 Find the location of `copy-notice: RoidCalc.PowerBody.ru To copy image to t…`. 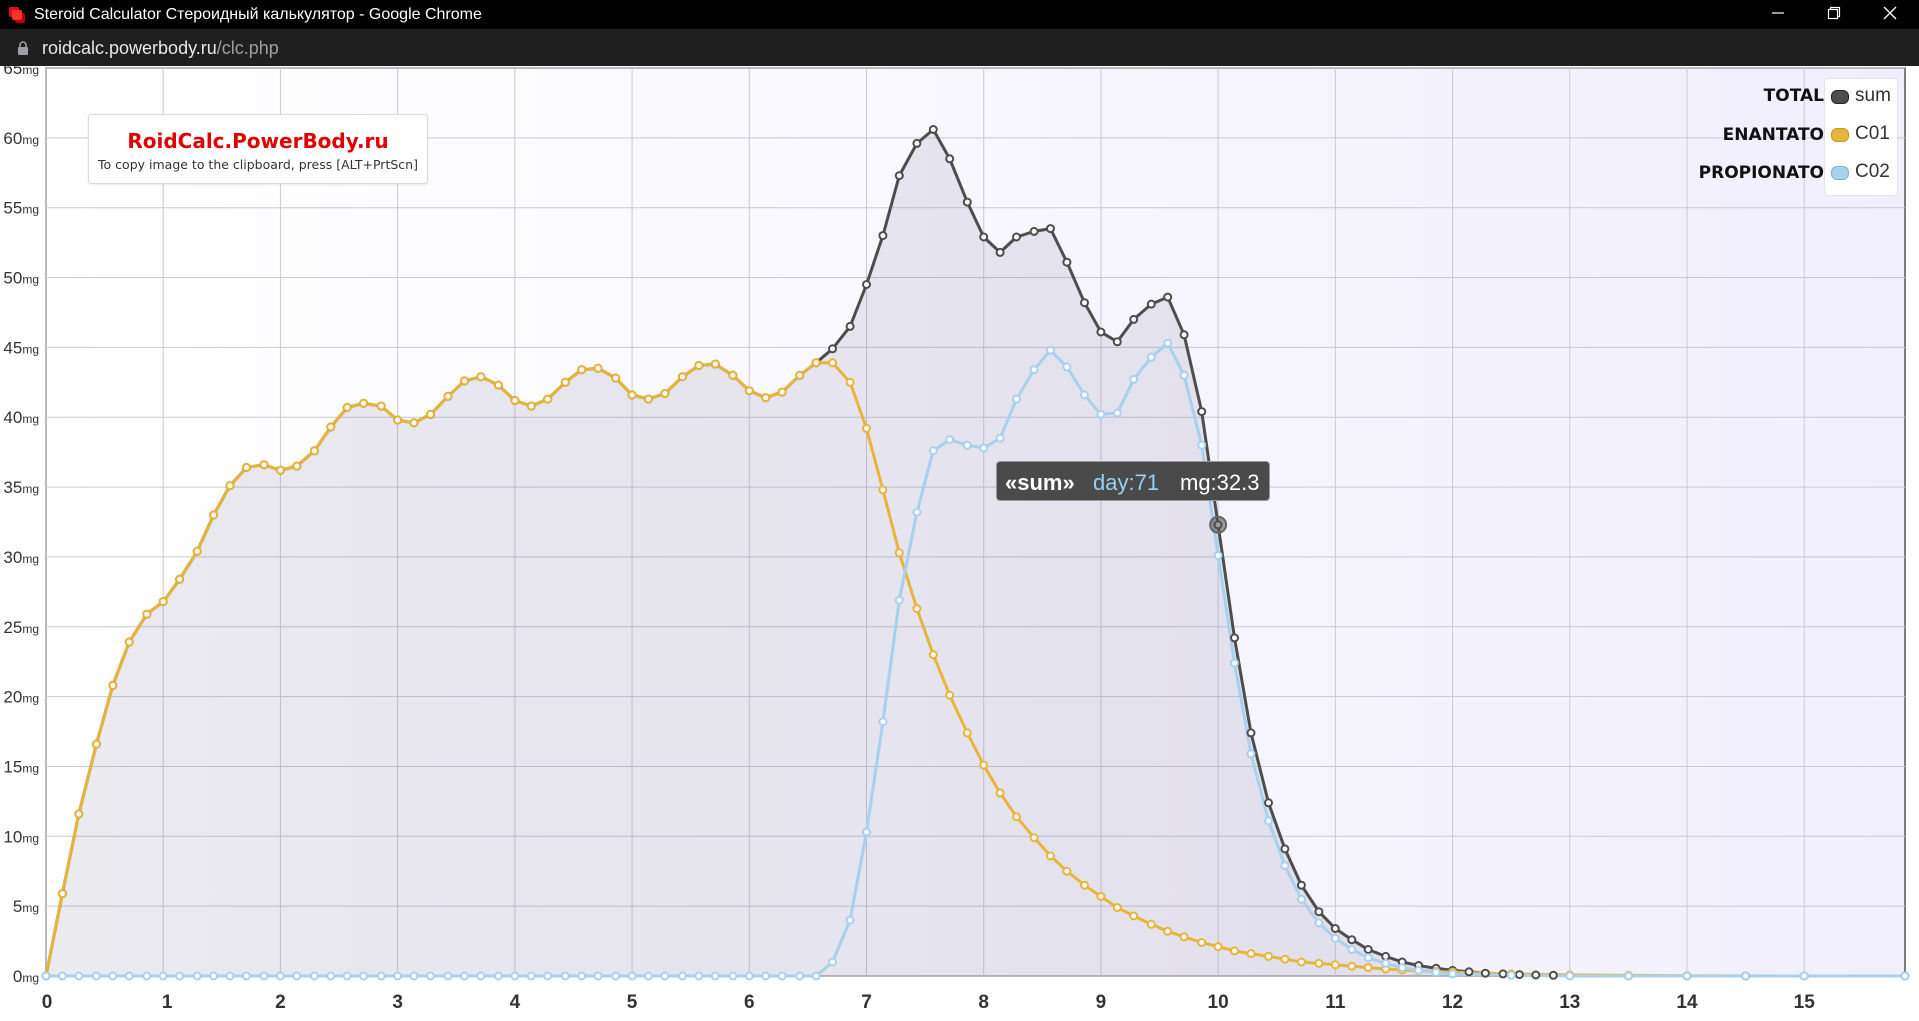

copy-notice: RoidCalc.PowerBody.ru To copy image to t… is located at coordinates (258, 149).